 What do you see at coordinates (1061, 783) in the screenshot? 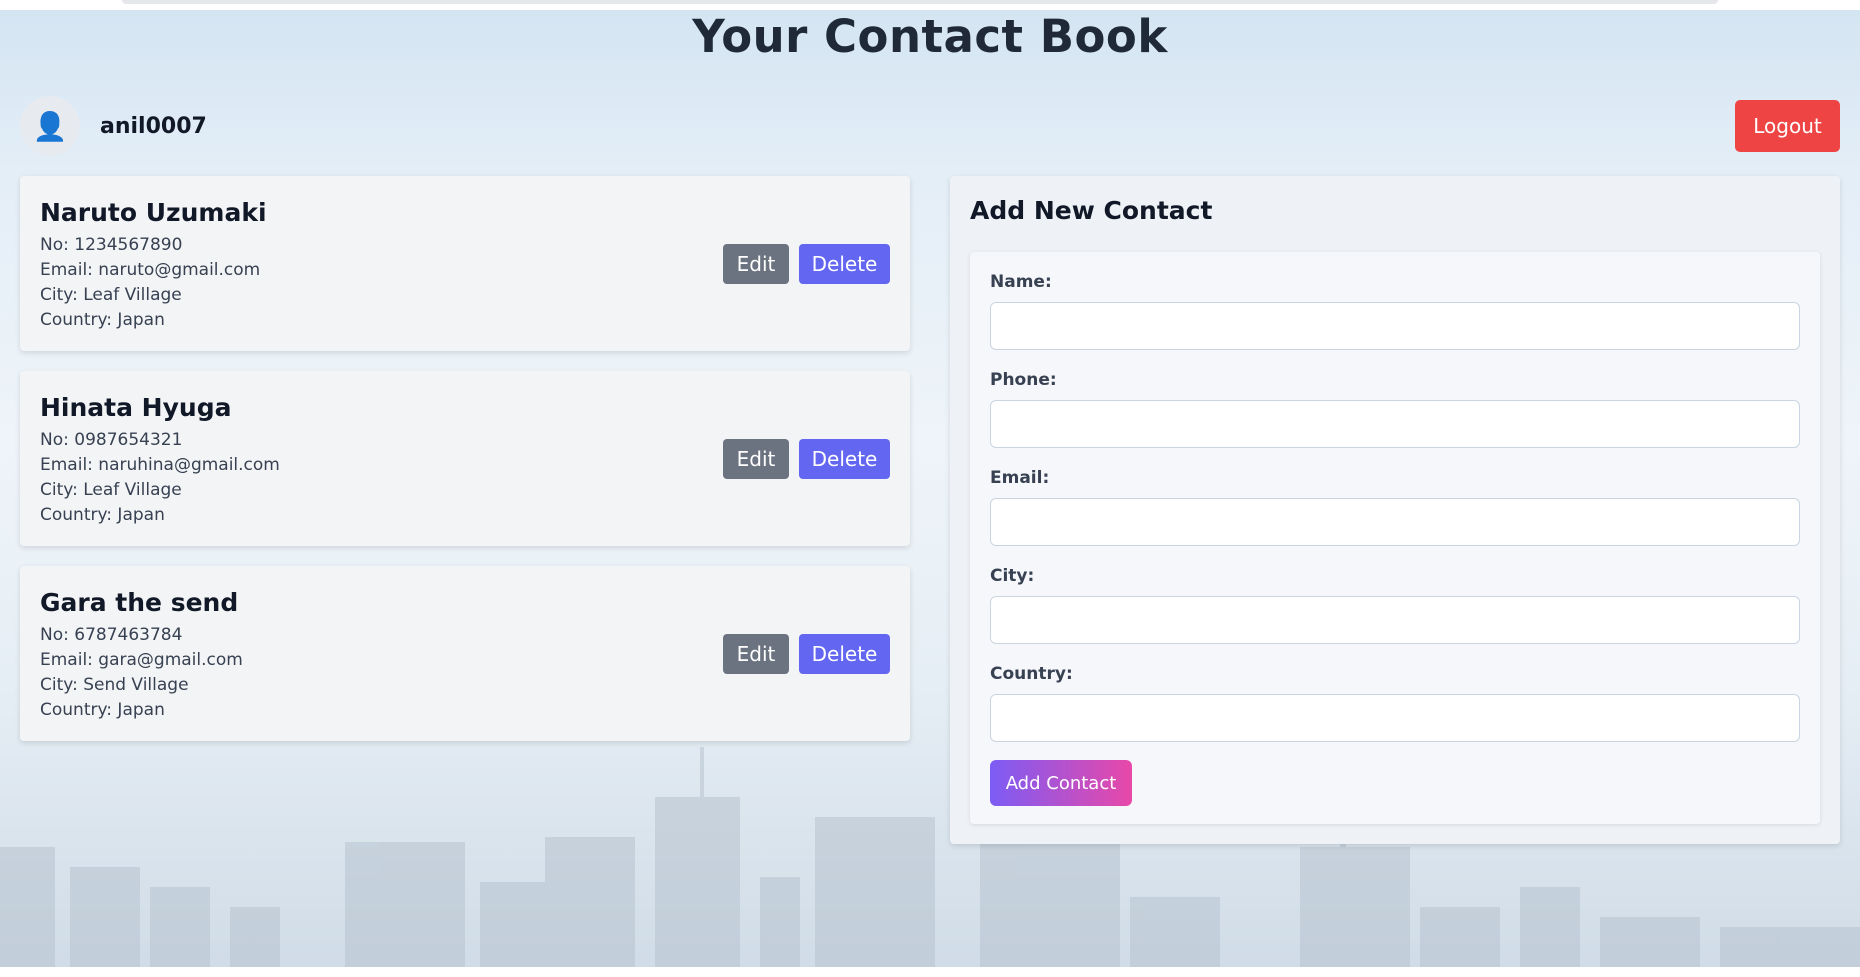
I see `add-contact-button: Add Contact` at bounding box center [1061, 783].